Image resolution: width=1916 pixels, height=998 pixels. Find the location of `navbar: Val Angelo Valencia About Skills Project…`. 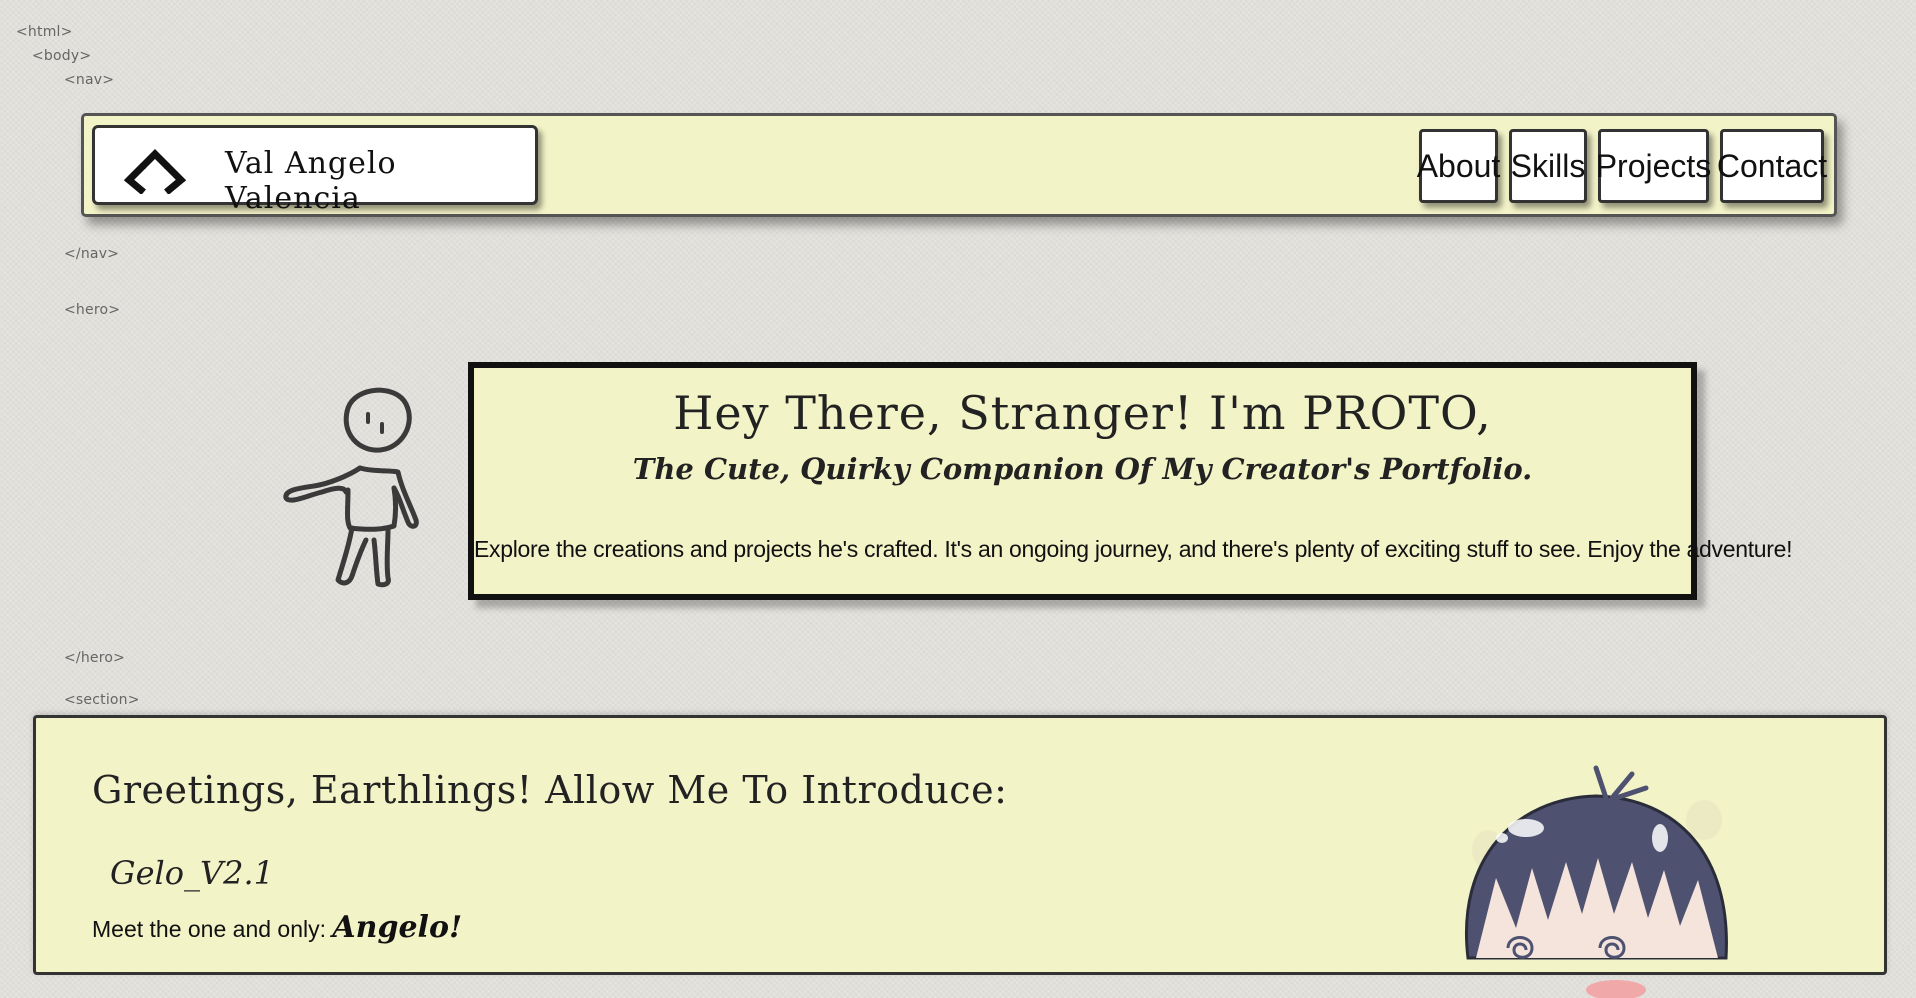

navbar: Val Angelo Valencia About Skills Project… is located at coordinates (959, 165).